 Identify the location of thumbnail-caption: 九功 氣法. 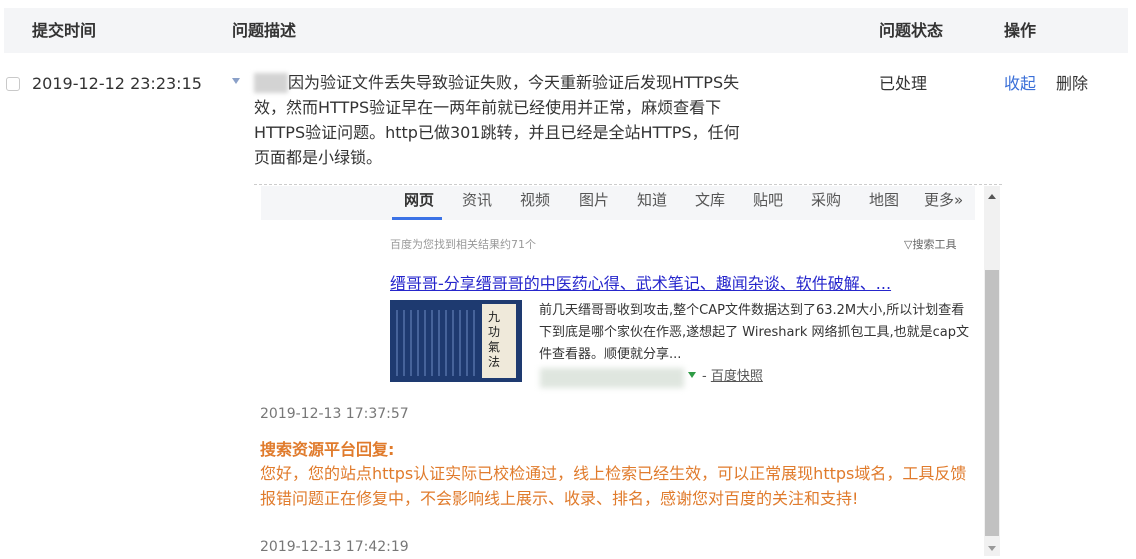
(494, 339).